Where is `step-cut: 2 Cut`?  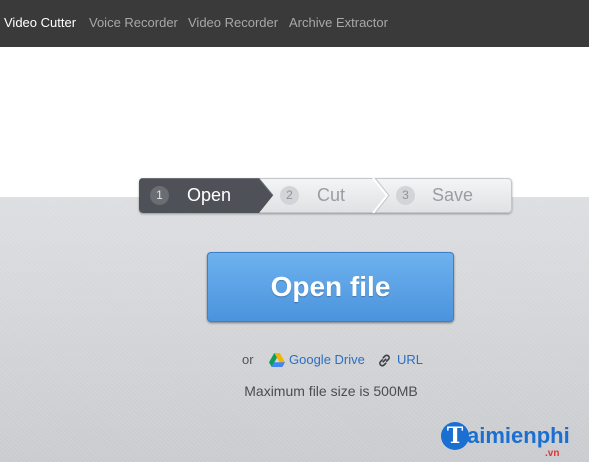 step-cut: 2 Cut is located at coordinates (321, 195).